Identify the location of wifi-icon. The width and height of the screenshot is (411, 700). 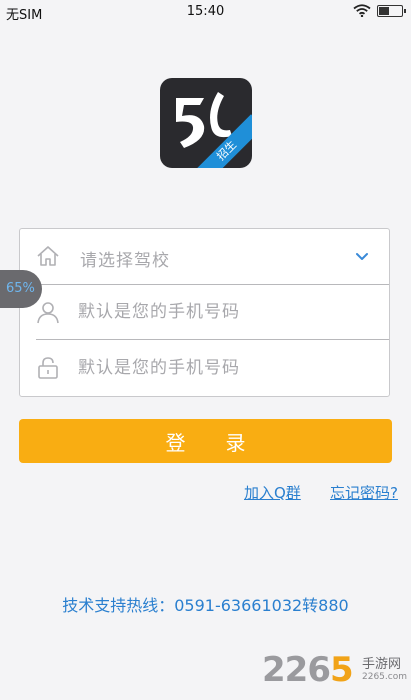
(362, 10).